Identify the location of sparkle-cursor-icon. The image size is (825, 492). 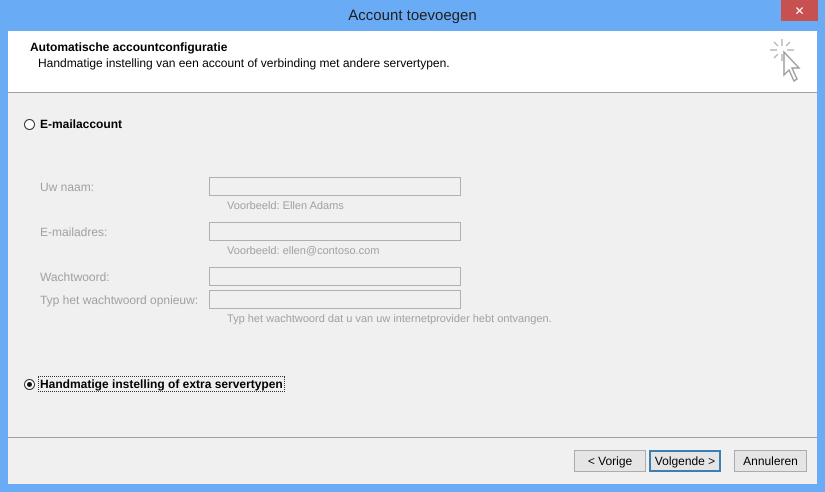
(786, 61).